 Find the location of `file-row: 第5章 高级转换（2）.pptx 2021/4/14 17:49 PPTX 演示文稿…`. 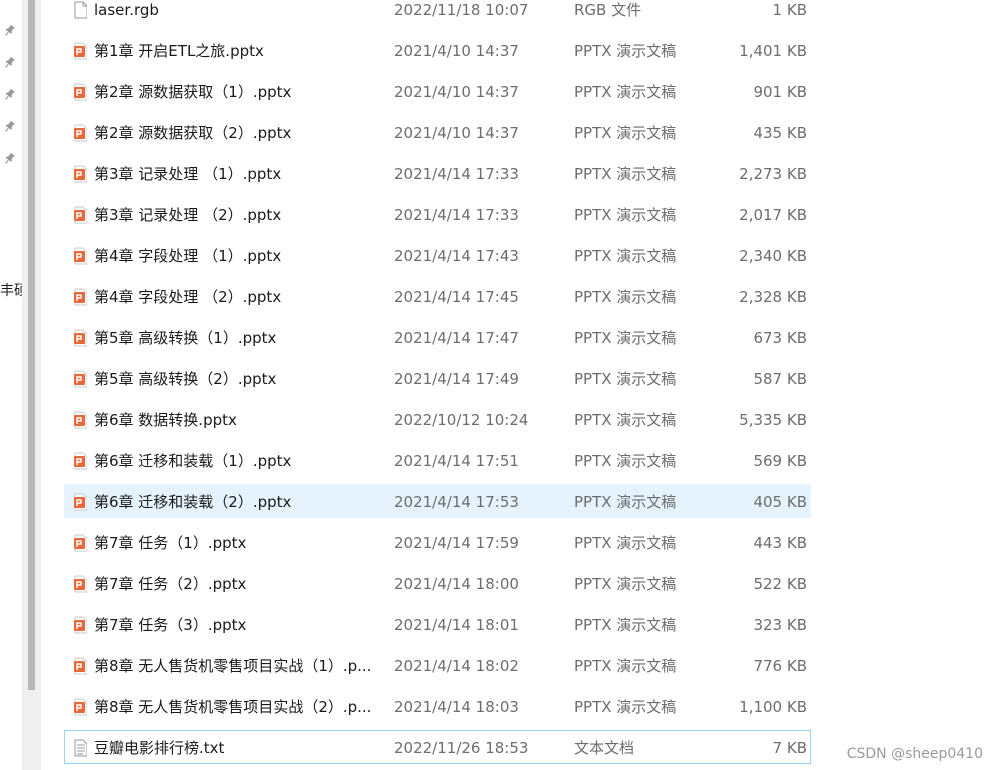

file-row: 第5章 高级转换（2）.pptx 2021/4/14 17:49 PPTX 演示文稿… is located at coordinates (437, 378).